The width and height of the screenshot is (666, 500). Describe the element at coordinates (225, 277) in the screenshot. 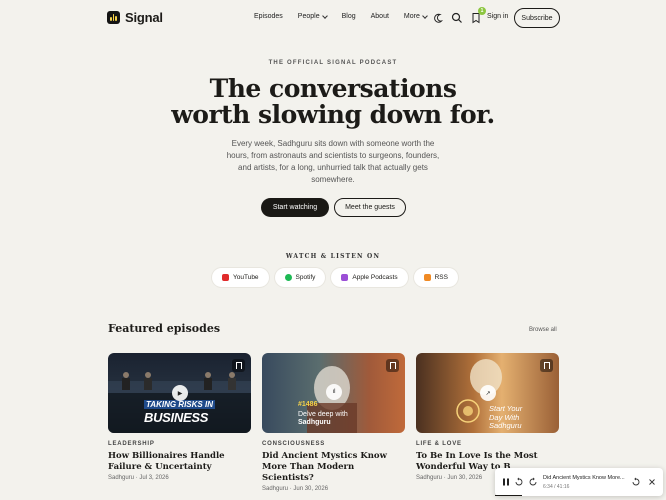

I see `youtube-icon` at that location.